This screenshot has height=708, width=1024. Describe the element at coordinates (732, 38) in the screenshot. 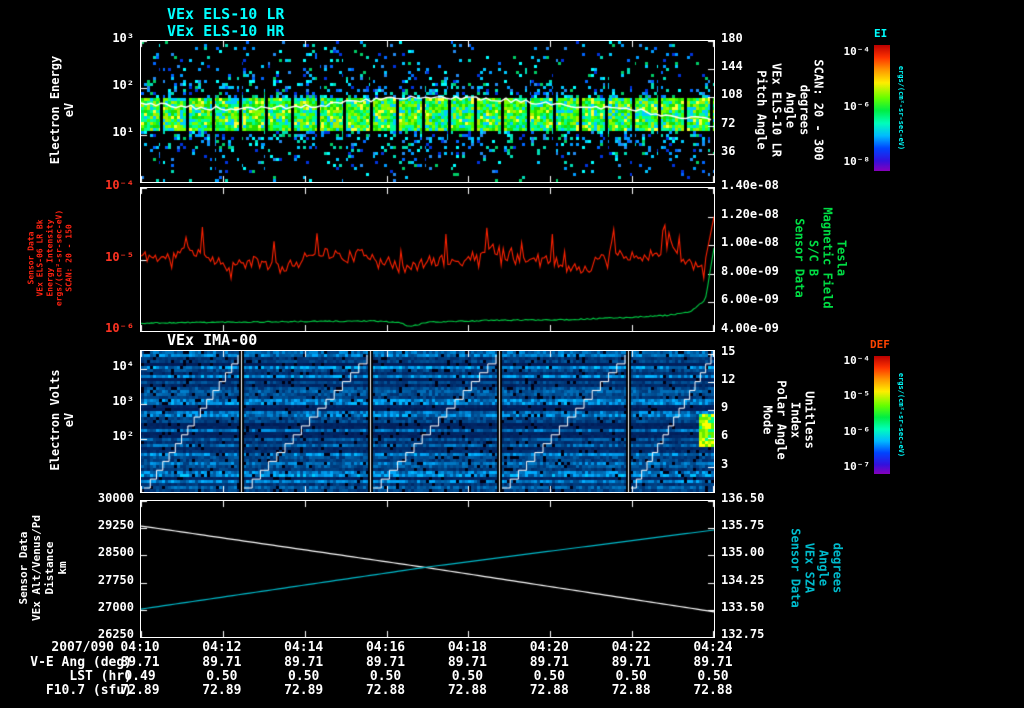

I see `els-pitch-tick: 180` at that location.